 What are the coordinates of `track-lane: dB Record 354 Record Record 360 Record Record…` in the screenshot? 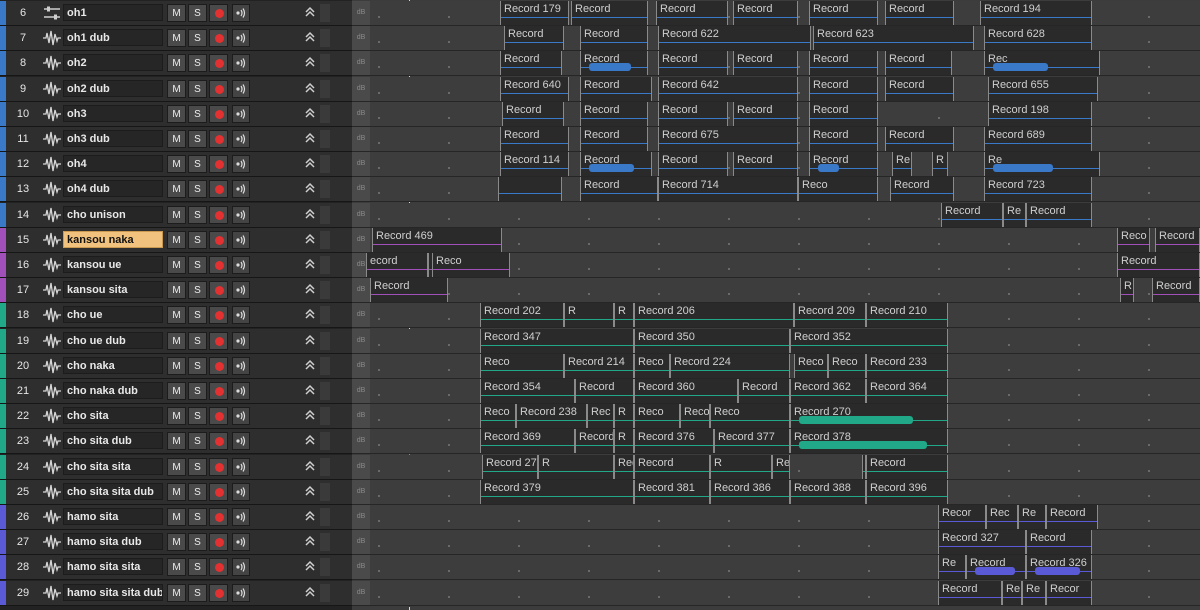 It's located at (776, 391).